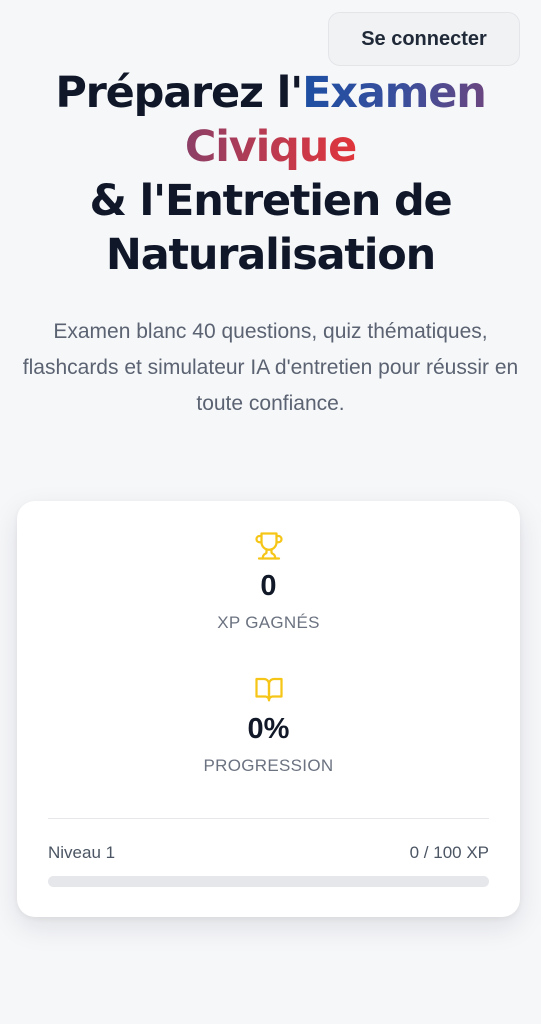  I want to click on xp-value: 0, so click(268, 586).